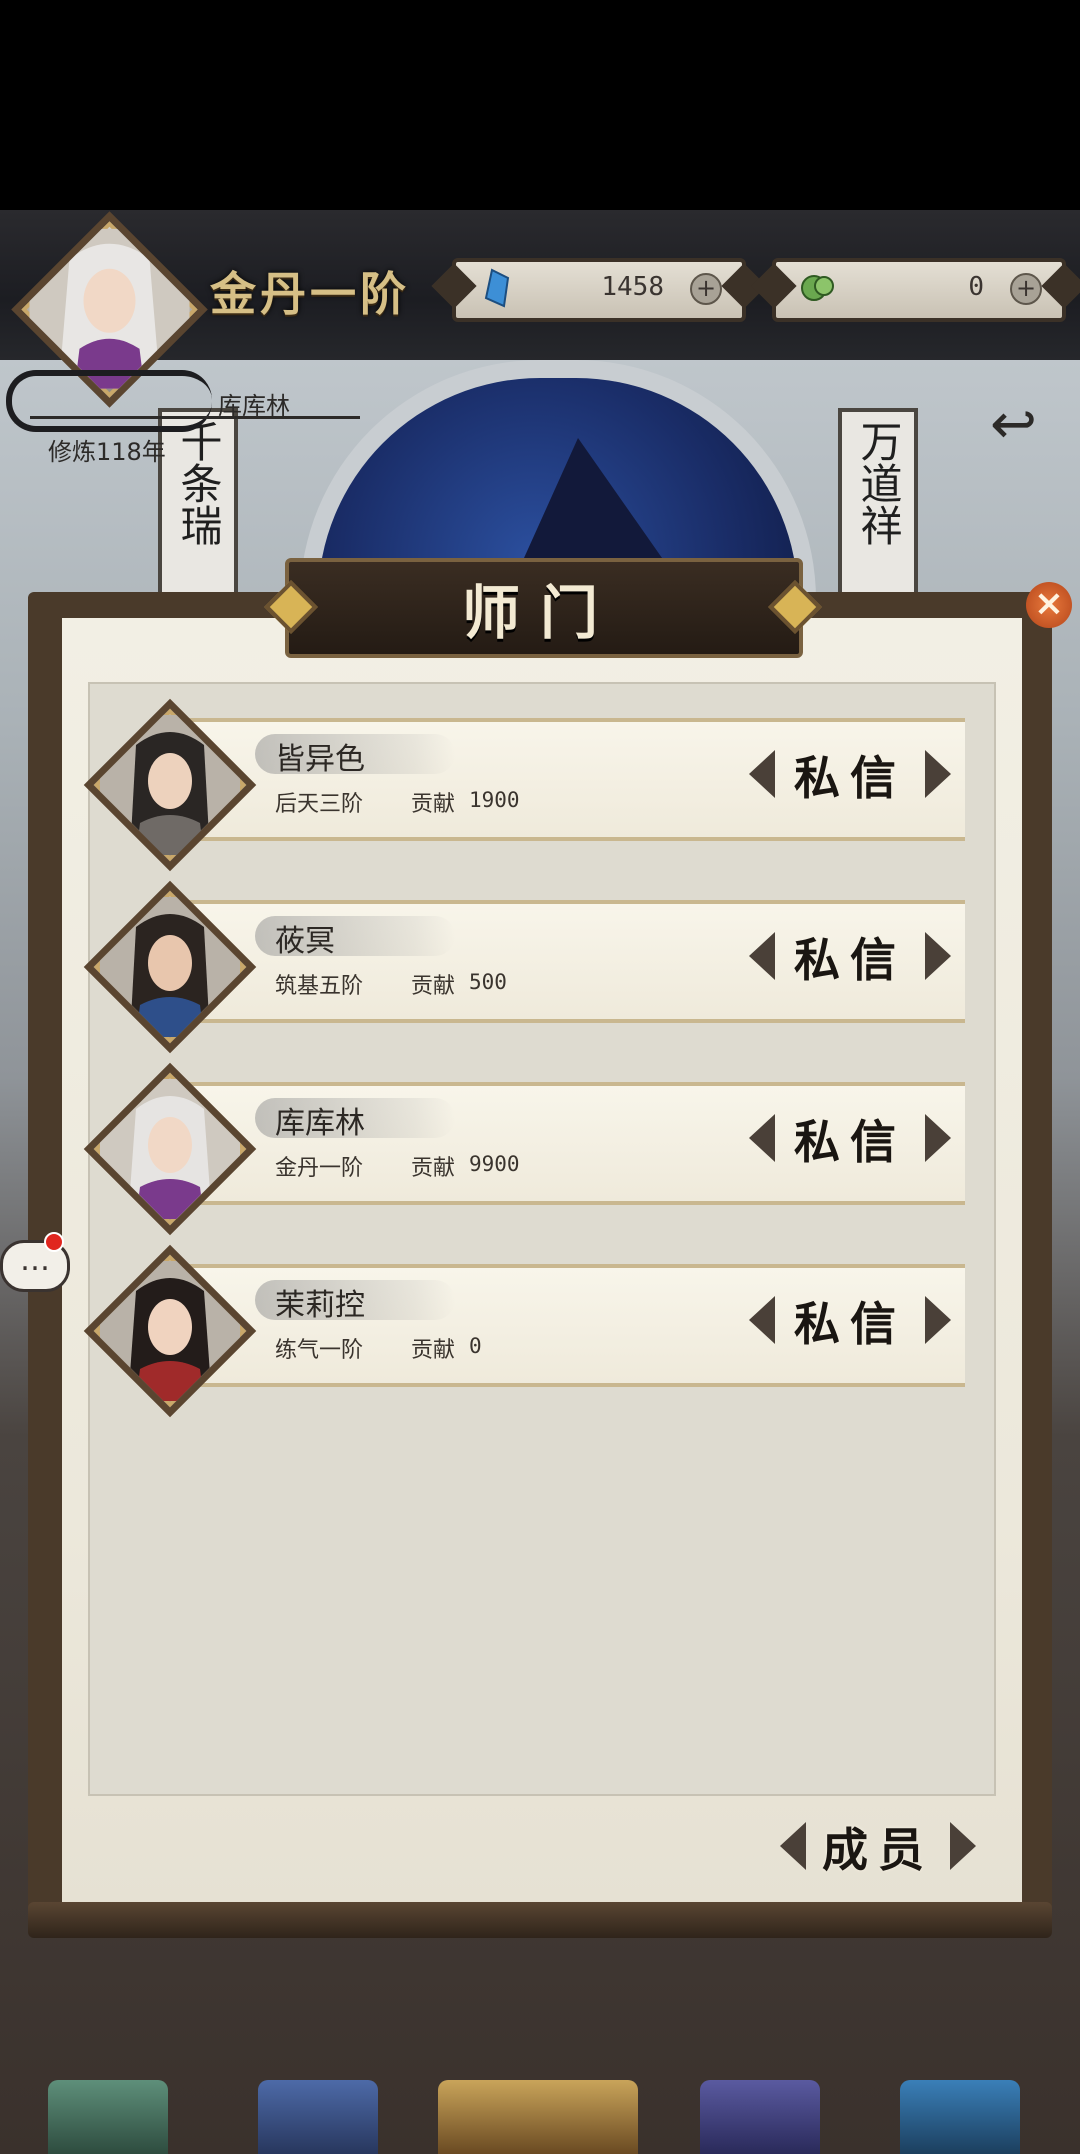  Describe the element at coordinates (632, 287) in the screenshot. I see `crystal-count: 1458` at that location.